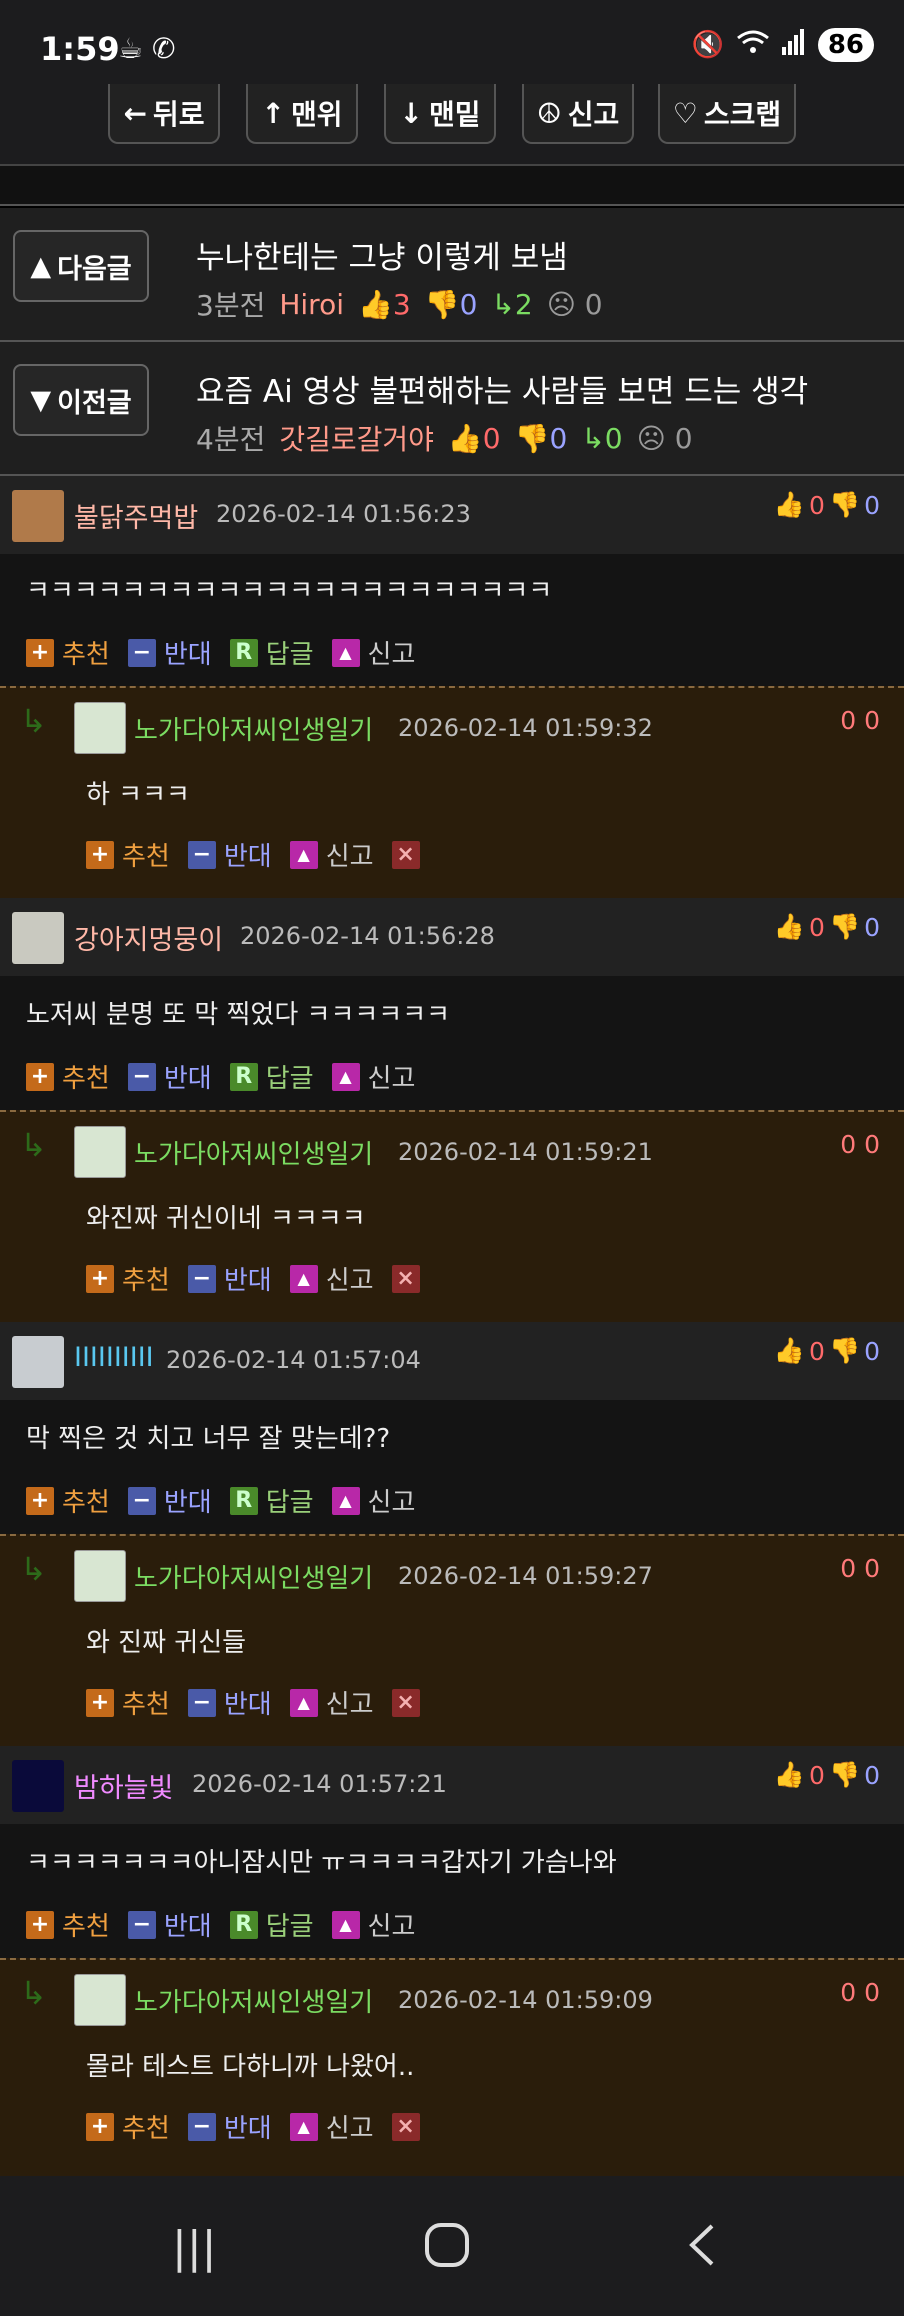 The height and width of the screenshot is (2316, 904). Describe the element at coordinates (399, 305) in the screenshot. I see `next-post-meta: 3분전 Hiroi 👍3 👎0 ↳2 ☹ 0` at that location.